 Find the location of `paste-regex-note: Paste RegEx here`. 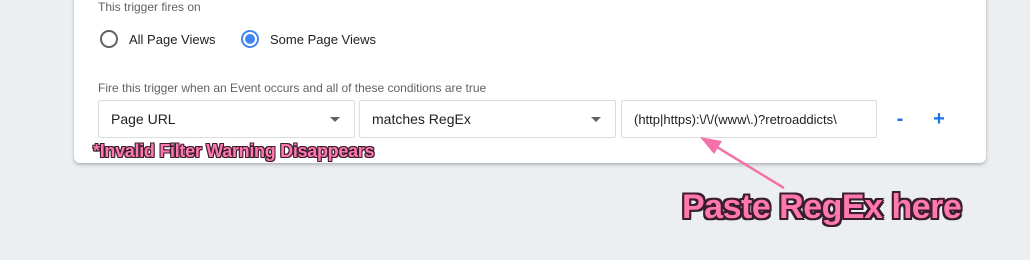

paste-regex-note: Paste RegEx here is located at coordinates (822, 207).